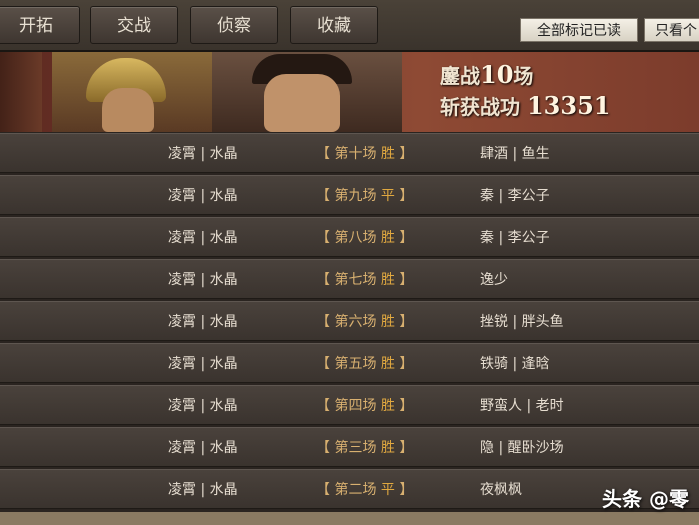 This screenshot has width=699, height=525. What do you see at coordinates (21, 92) in the screenshot?
I see `general-portrait-left` at bounding box center [21, 92].